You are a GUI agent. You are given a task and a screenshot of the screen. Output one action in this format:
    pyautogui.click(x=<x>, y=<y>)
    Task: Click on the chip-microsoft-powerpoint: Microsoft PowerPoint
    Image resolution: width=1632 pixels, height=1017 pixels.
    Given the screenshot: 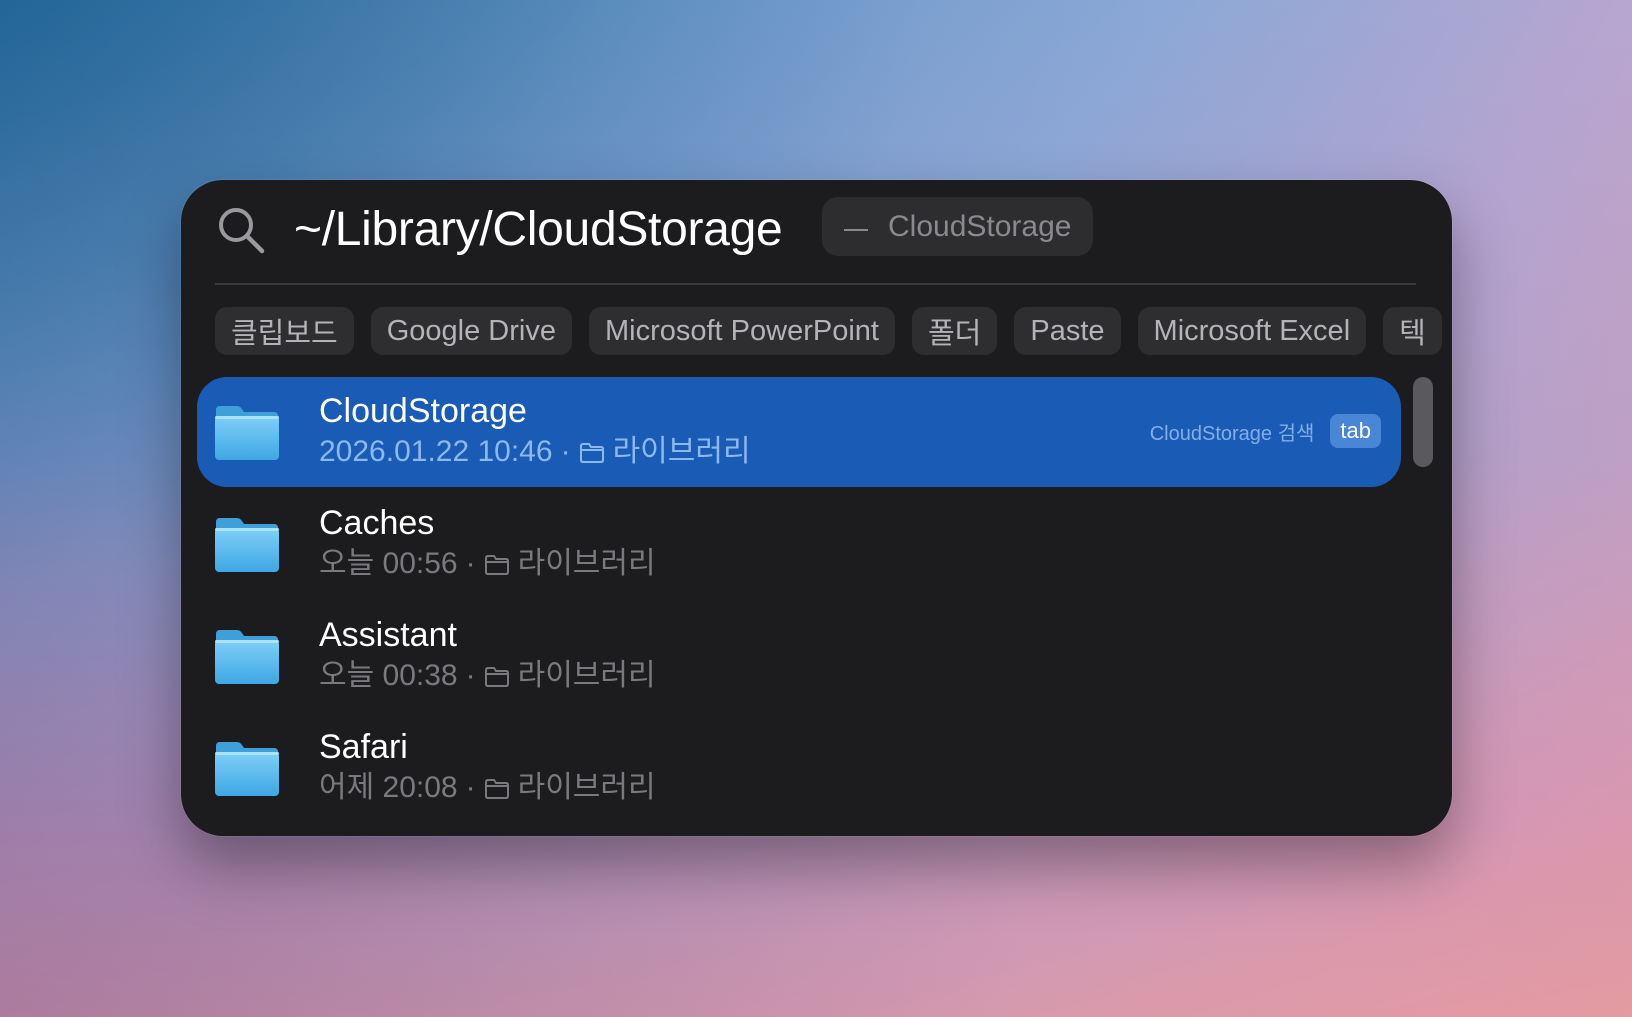 What is the action you would take?
    pyautogui.click(x=741, y=331)
    